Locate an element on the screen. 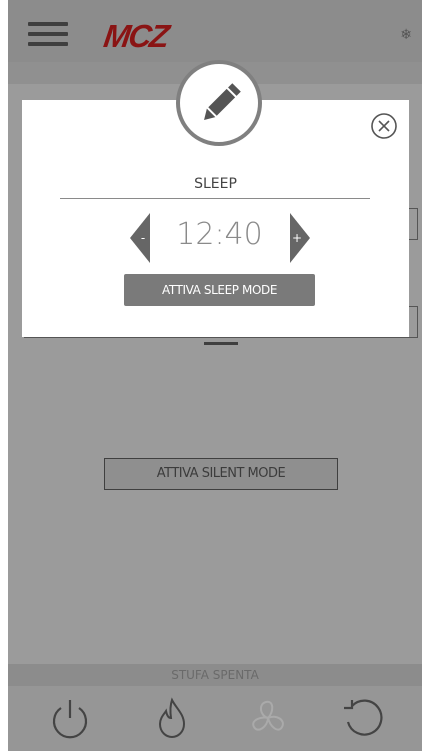 Image resolution: width=422 pixels, height=751 pixels. top-bar: MCZ ❄ is located at coordinates (215, 31).